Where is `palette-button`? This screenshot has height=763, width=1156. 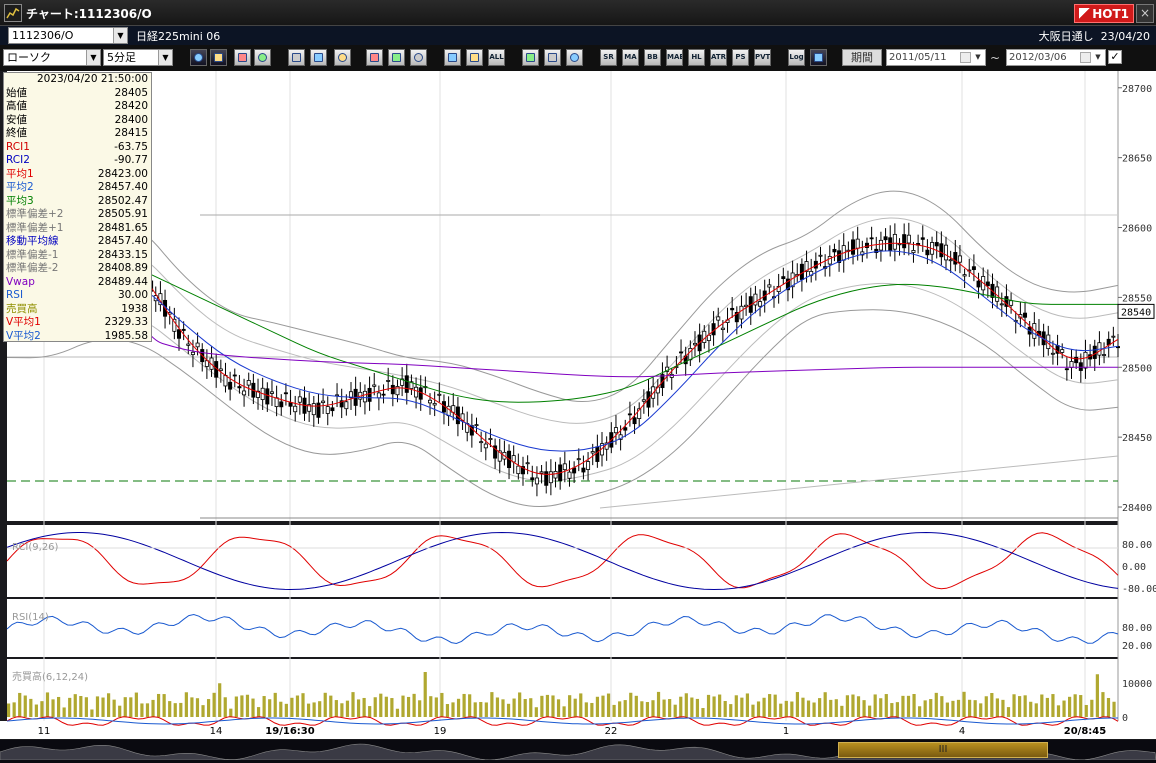
palette-button is located at coordinates (574, 57).